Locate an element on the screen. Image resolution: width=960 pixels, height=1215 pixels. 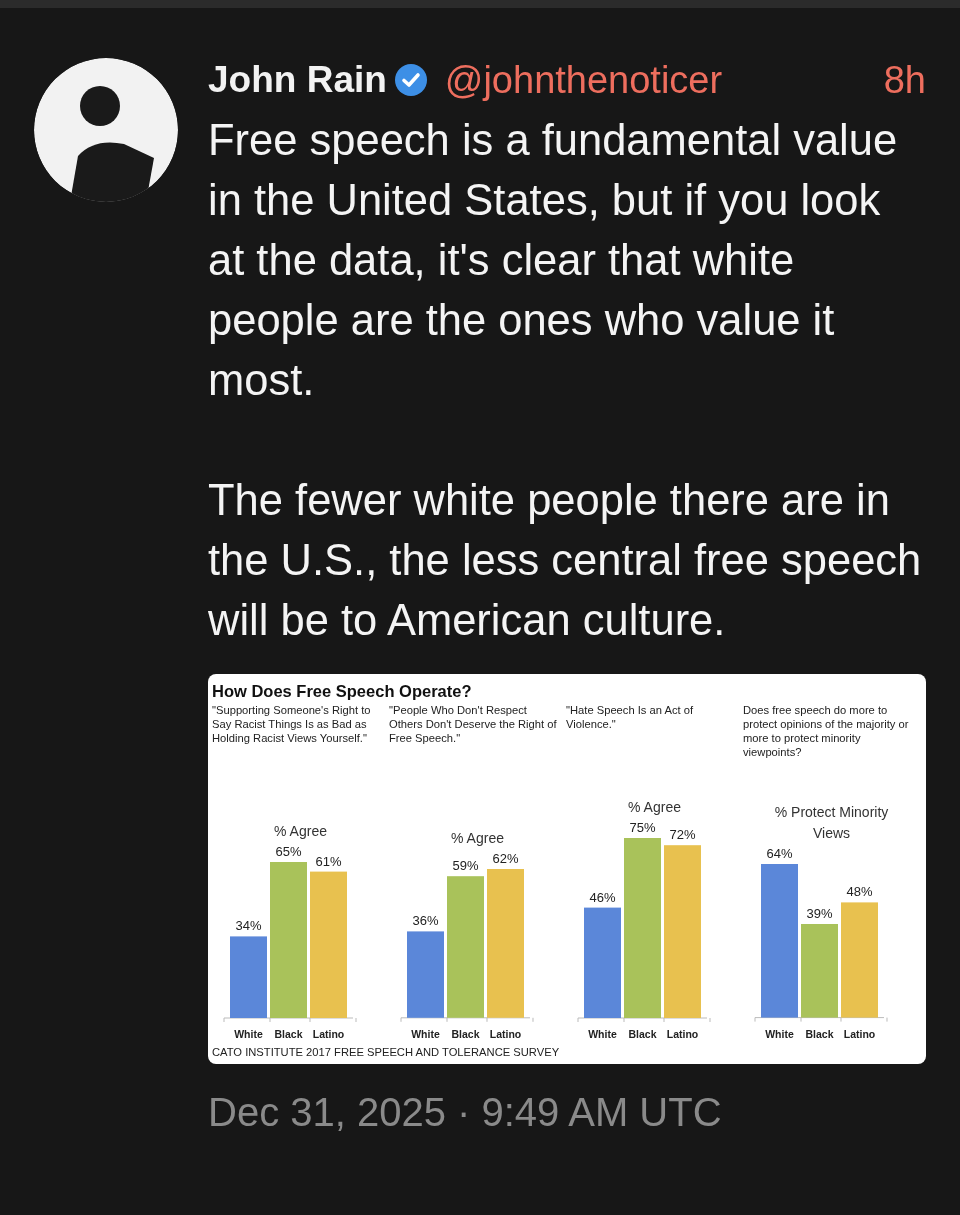
avatar is located at coordinates (106, 130).